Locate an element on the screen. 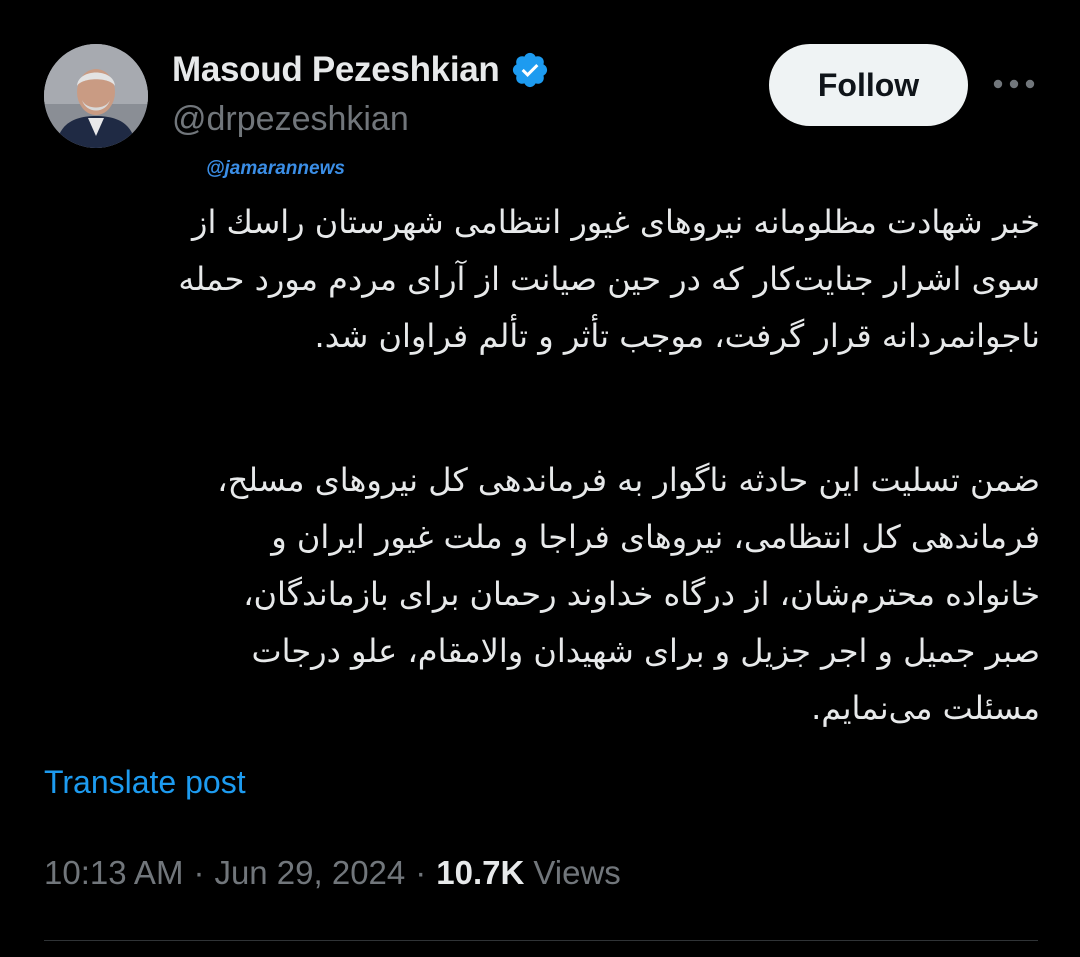  author-handle: @drpezeshkian is located at coordinates (290, 119).